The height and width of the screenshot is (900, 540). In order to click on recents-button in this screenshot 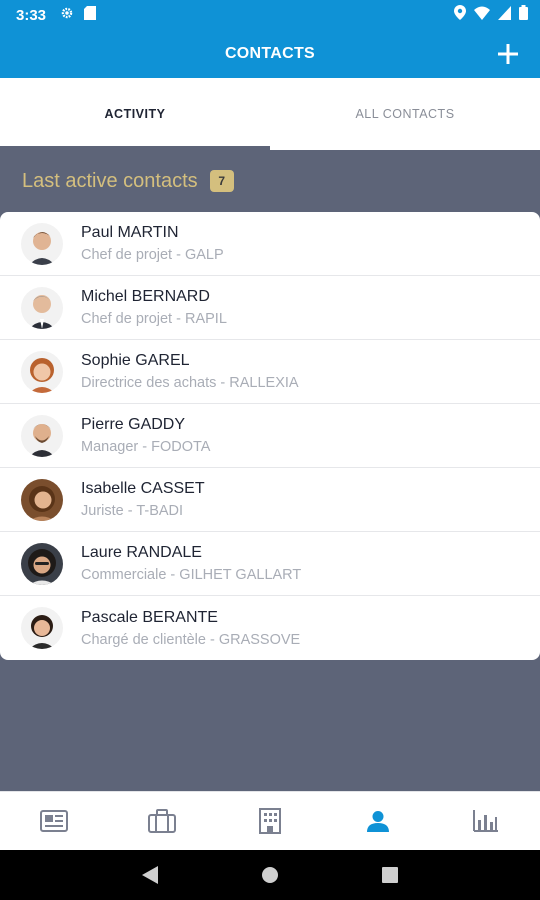, I will do `click(390, 875)`.